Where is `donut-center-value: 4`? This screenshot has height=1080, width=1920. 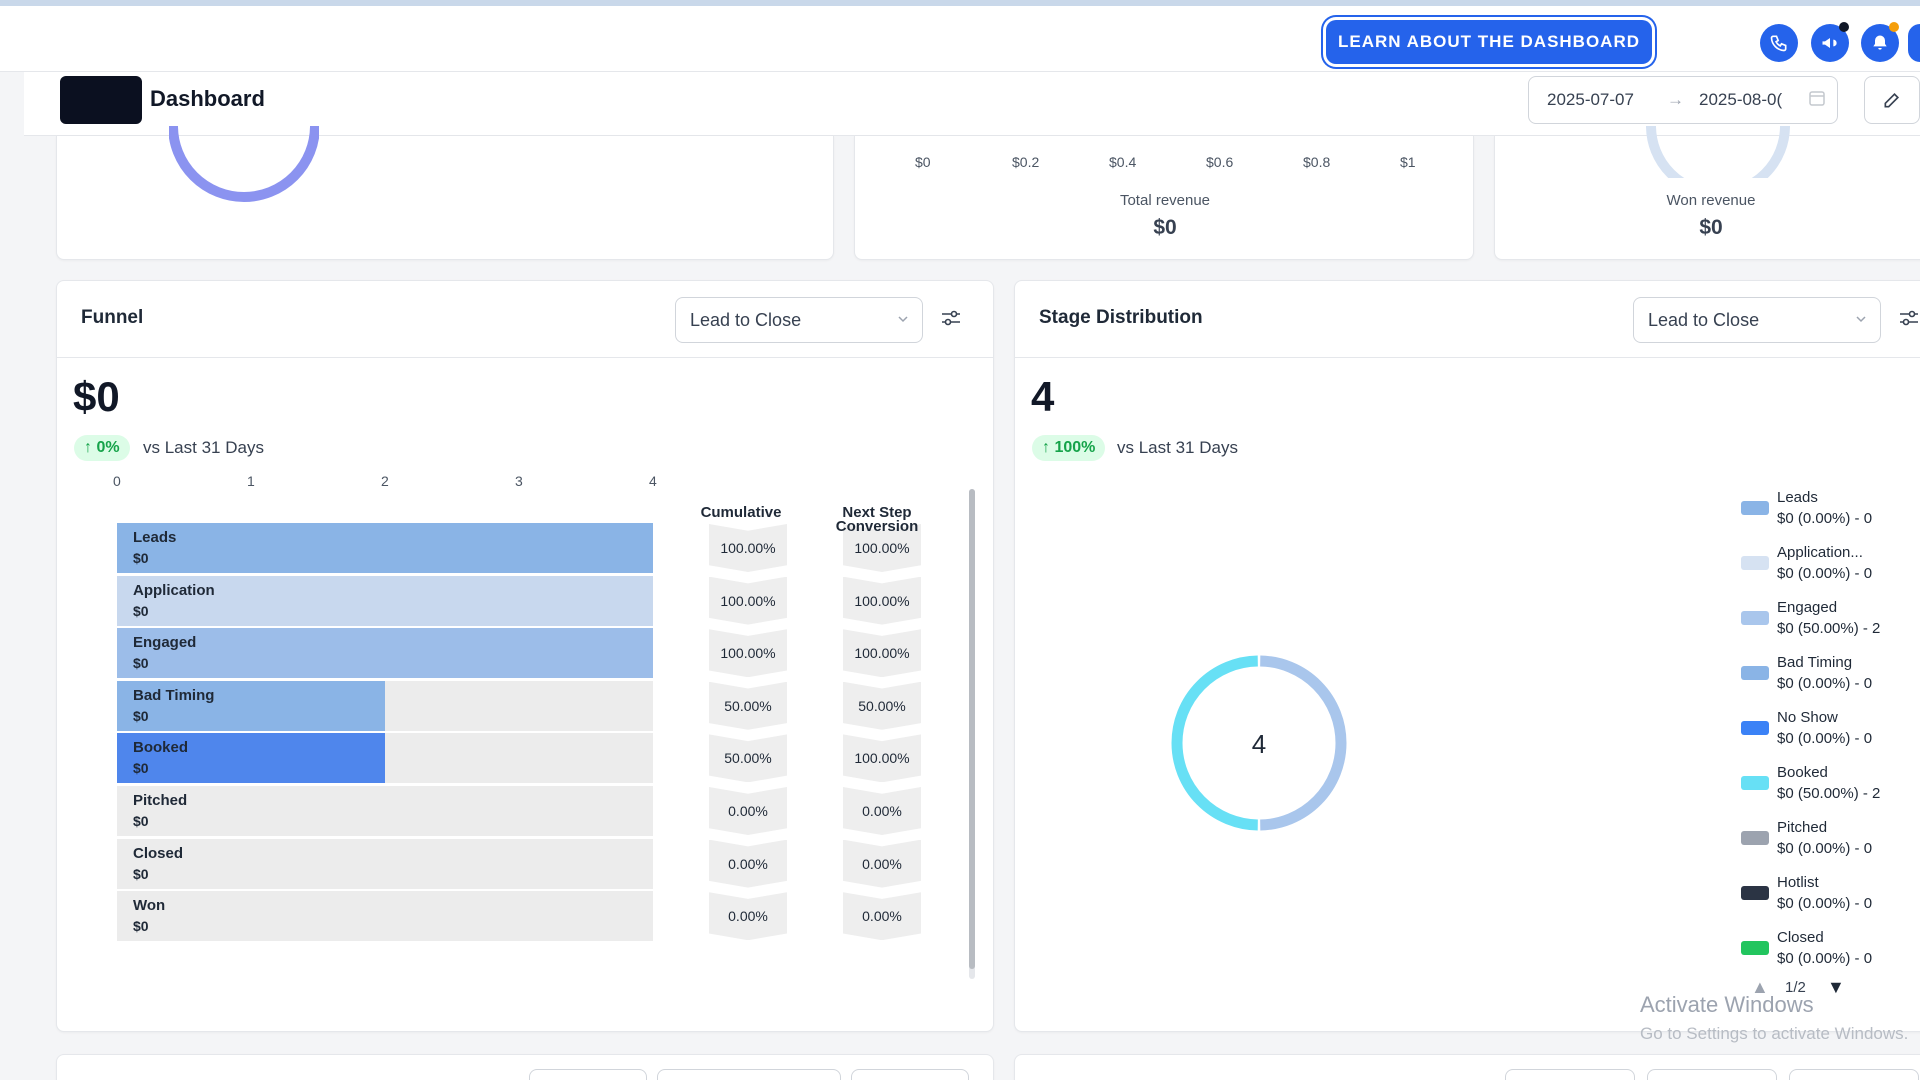
donut-center-value: 4 is located at coordinates (1259, 744).